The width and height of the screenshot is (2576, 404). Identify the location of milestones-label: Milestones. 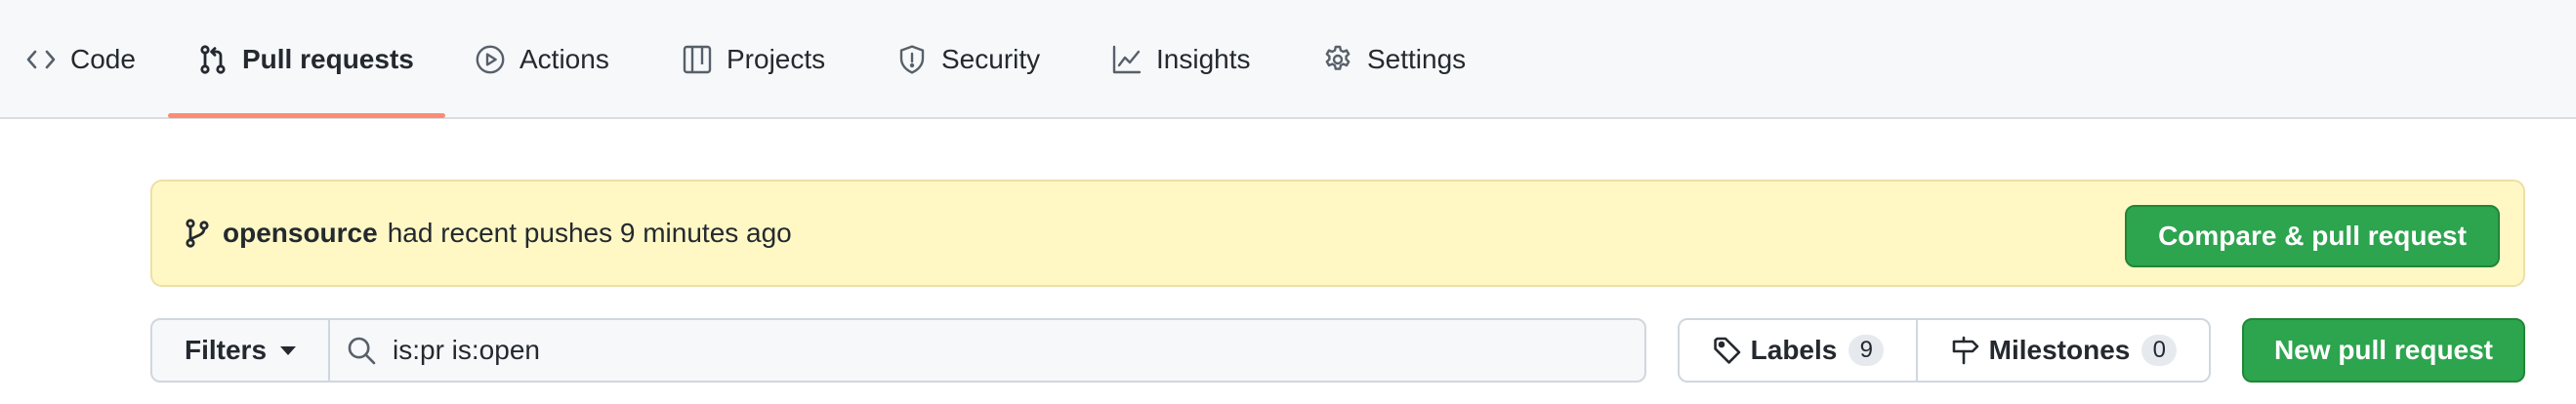
(2059, 350).